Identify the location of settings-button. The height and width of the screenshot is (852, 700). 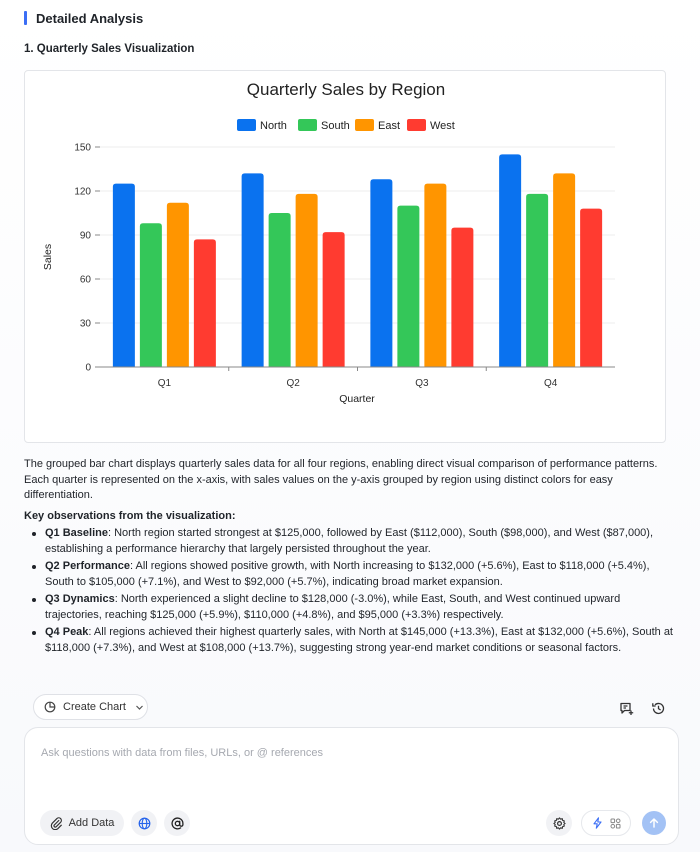
(559, 823).